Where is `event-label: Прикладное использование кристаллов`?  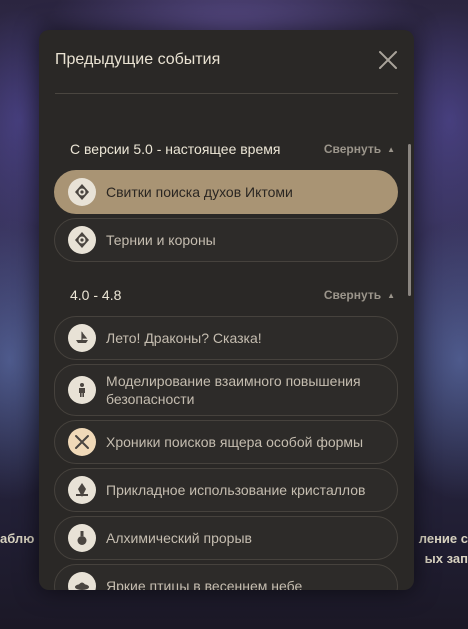 event-label: Прикладное использование кристаллов is located at coordinates (236, 490).